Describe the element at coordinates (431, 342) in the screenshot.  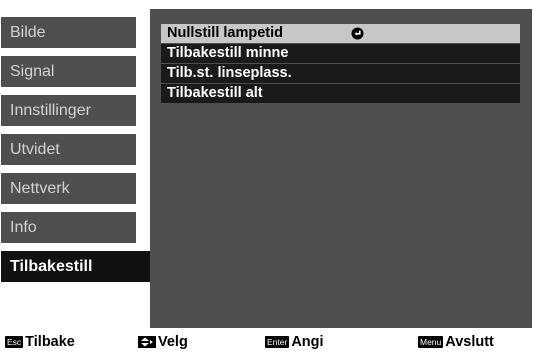
I see `menu-key-icon: Menu` at that location.